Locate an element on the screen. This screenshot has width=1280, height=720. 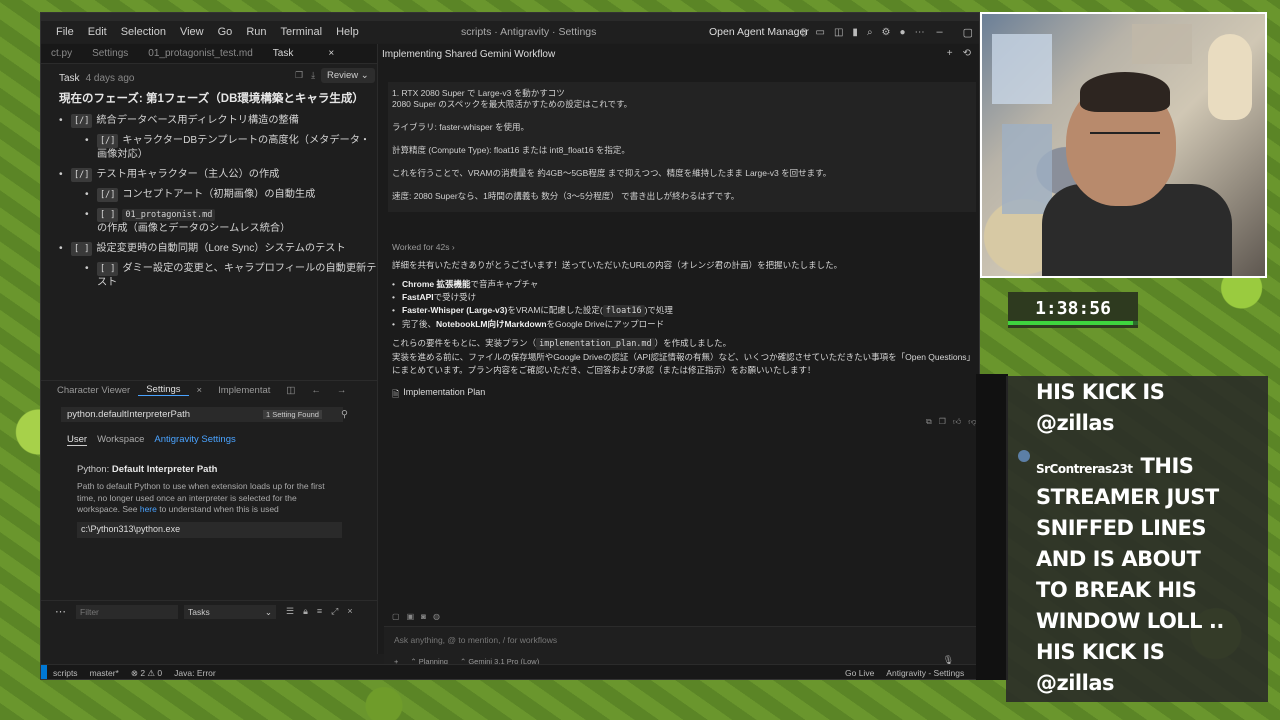
setting-prefix: Python: is located at coordinates (94, 469).